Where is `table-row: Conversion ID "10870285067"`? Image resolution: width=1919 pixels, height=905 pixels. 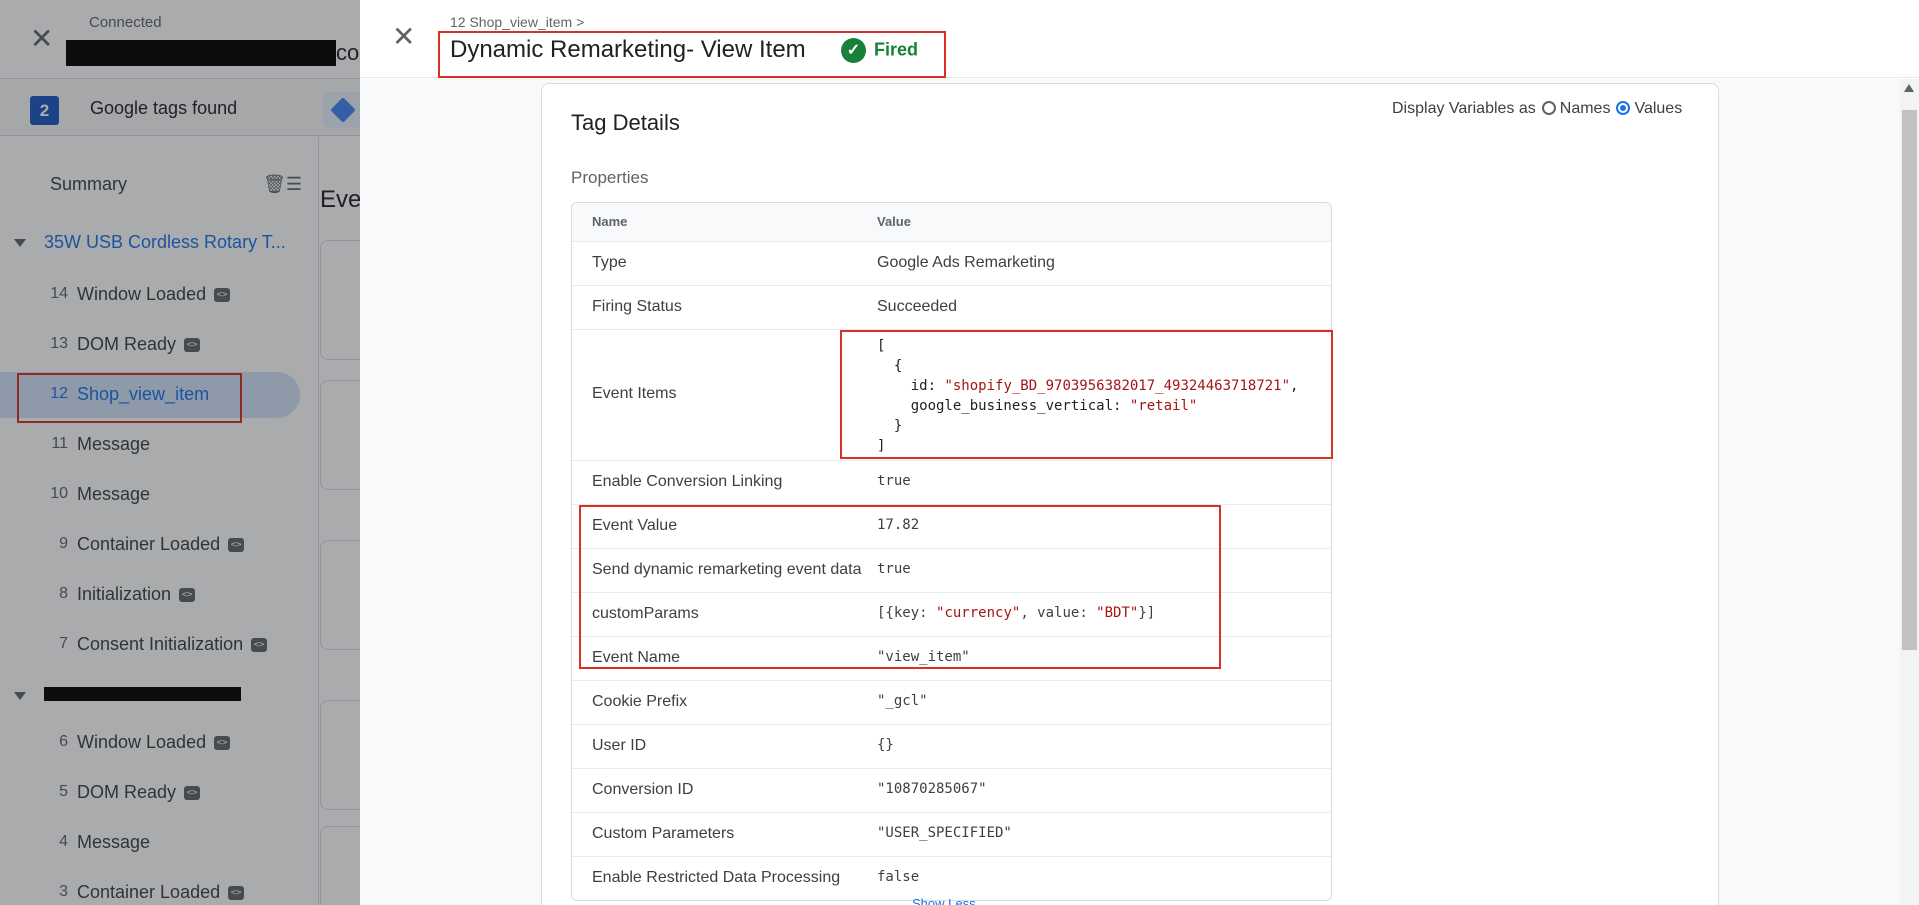
table-row: Conversion ID "10870285067" is located at coordinates (951, 790).